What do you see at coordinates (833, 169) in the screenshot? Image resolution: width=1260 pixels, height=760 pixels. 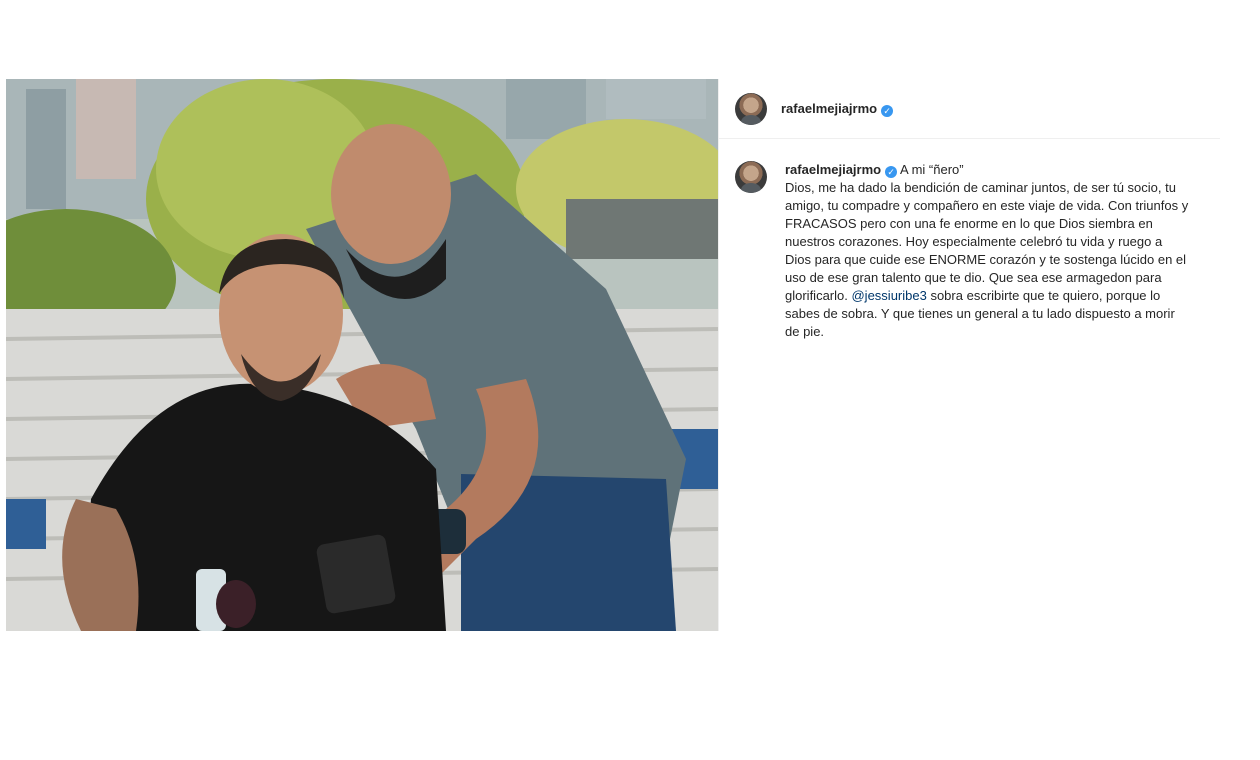 I see `caption-username: rafaelmejiajrmo` at bounding box center [833, 169].